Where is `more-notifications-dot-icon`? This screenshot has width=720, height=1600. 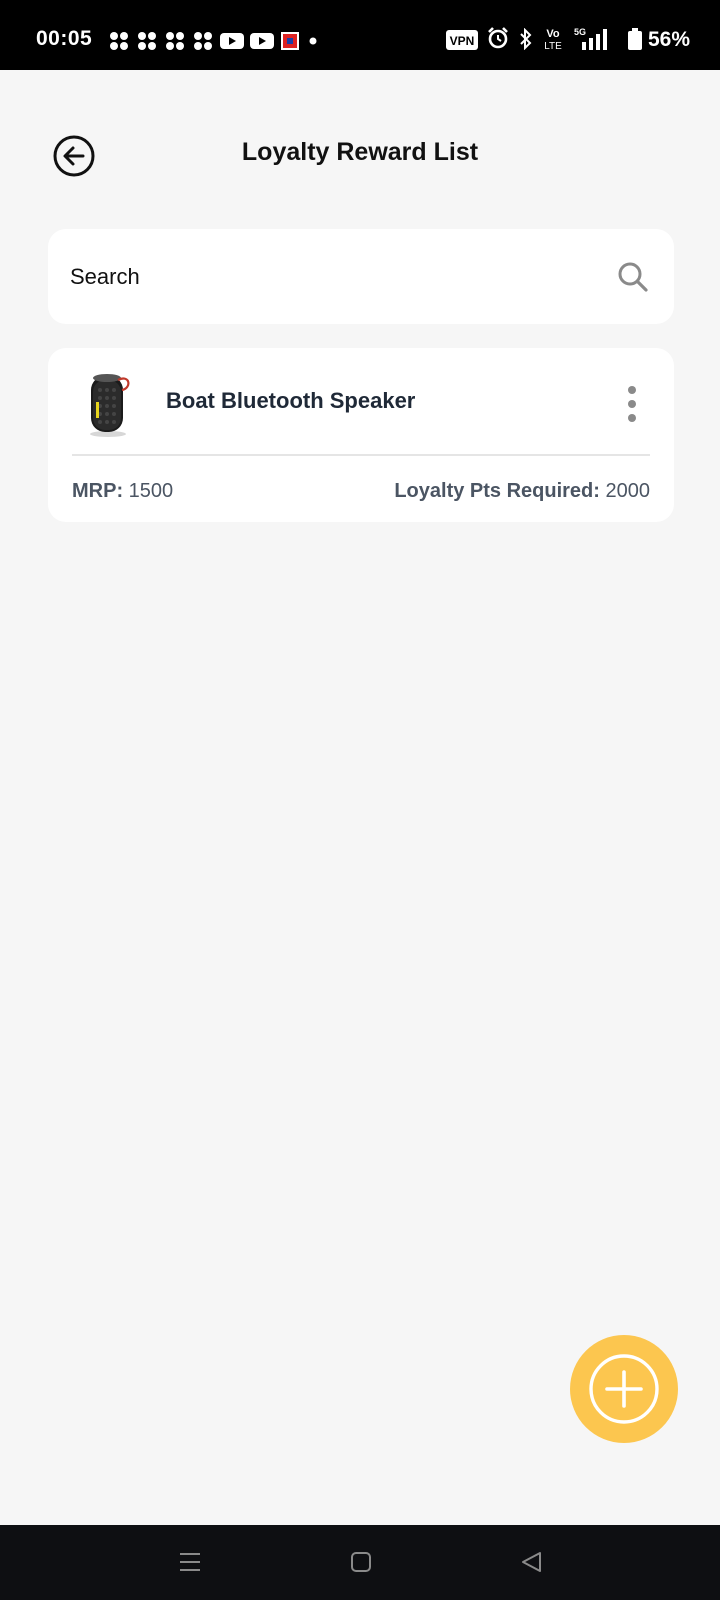 more-notifications-dot-icon is located at coordinates (313, 41).